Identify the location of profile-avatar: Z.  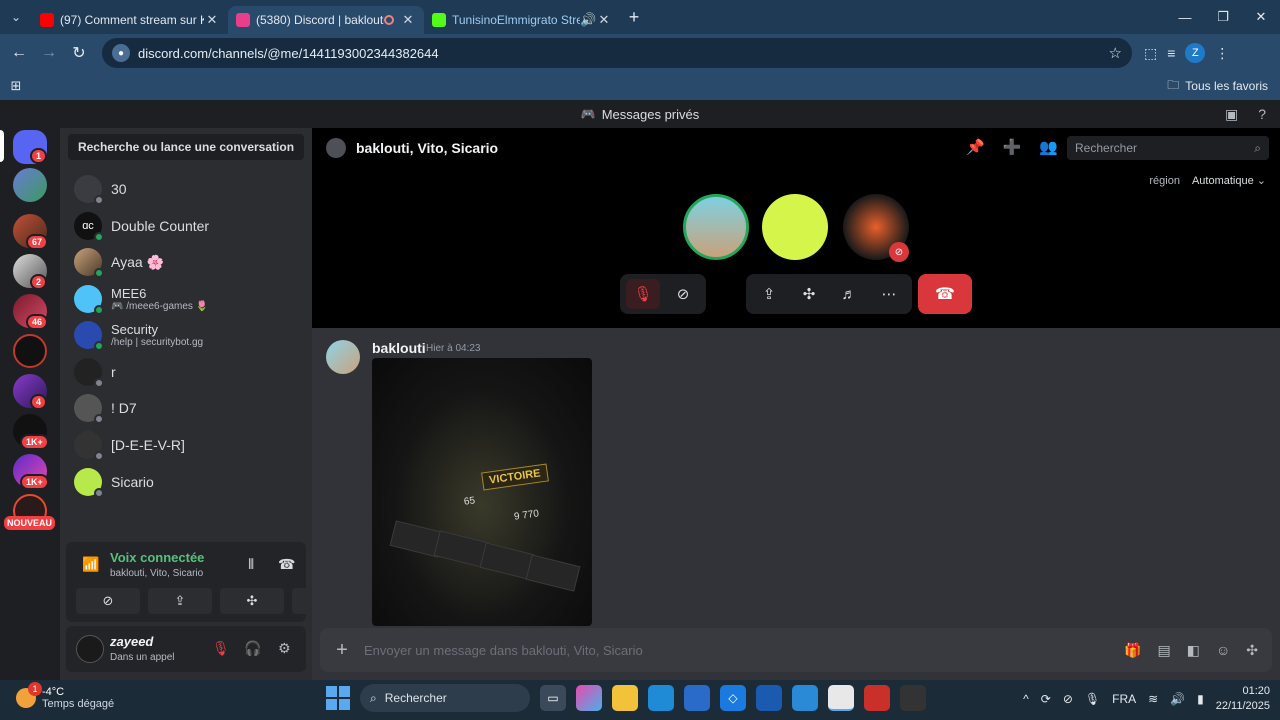
(1195, 53).